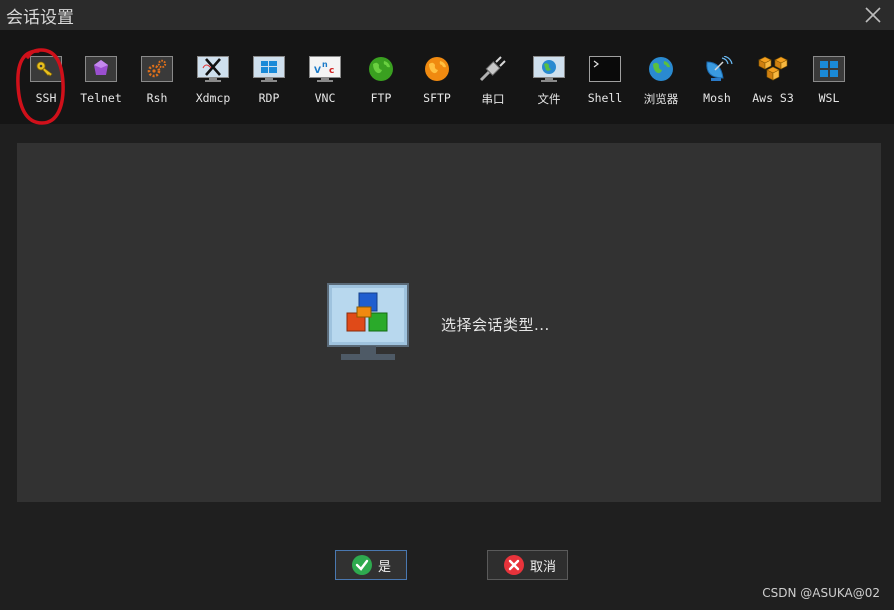 Image resolution: width=894 pixels, height=610 pixels. What do you see at coordinates (331, 71) in the screenshot?
I see `svg-text: c` at bounding box center [331, 71].